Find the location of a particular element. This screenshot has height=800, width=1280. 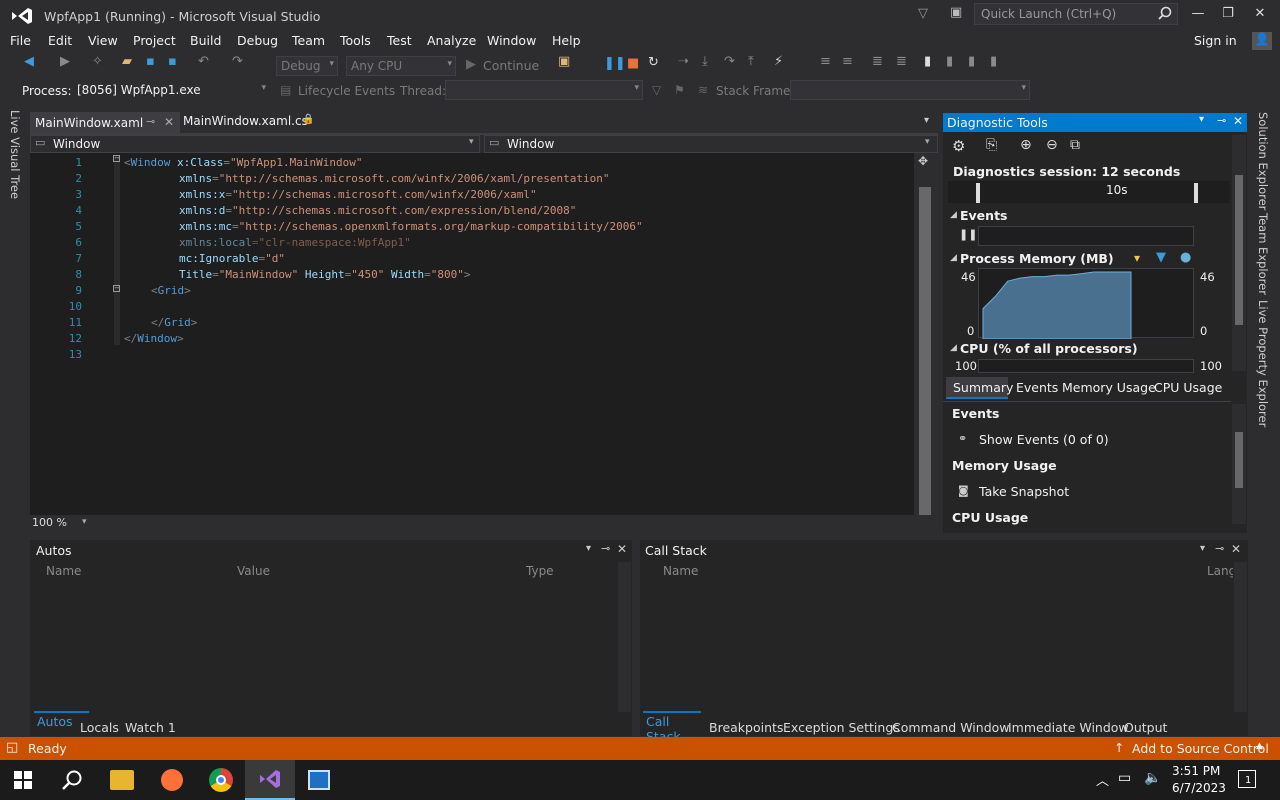

org-chart-icon: ⧉ is located at coordinates (1075, 145).